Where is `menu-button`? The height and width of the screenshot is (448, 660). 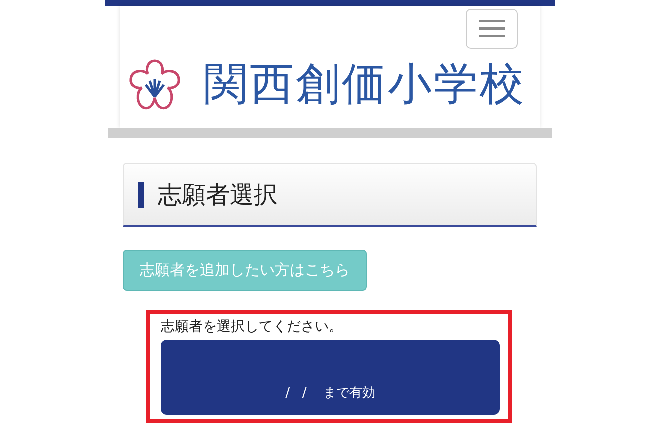
menu-button is located at coordinates (492, 29).